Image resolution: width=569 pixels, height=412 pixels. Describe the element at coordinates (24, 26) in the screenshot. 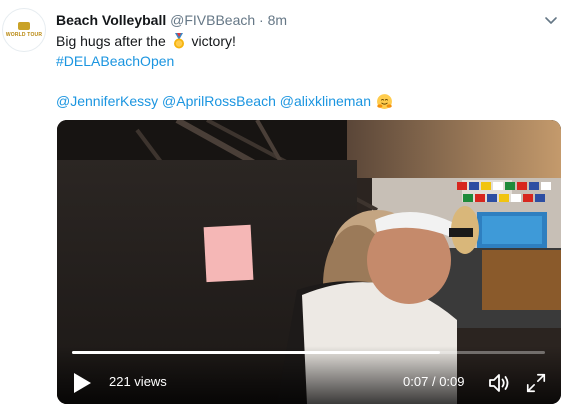

I see `fivb-logo-mark` at that location.